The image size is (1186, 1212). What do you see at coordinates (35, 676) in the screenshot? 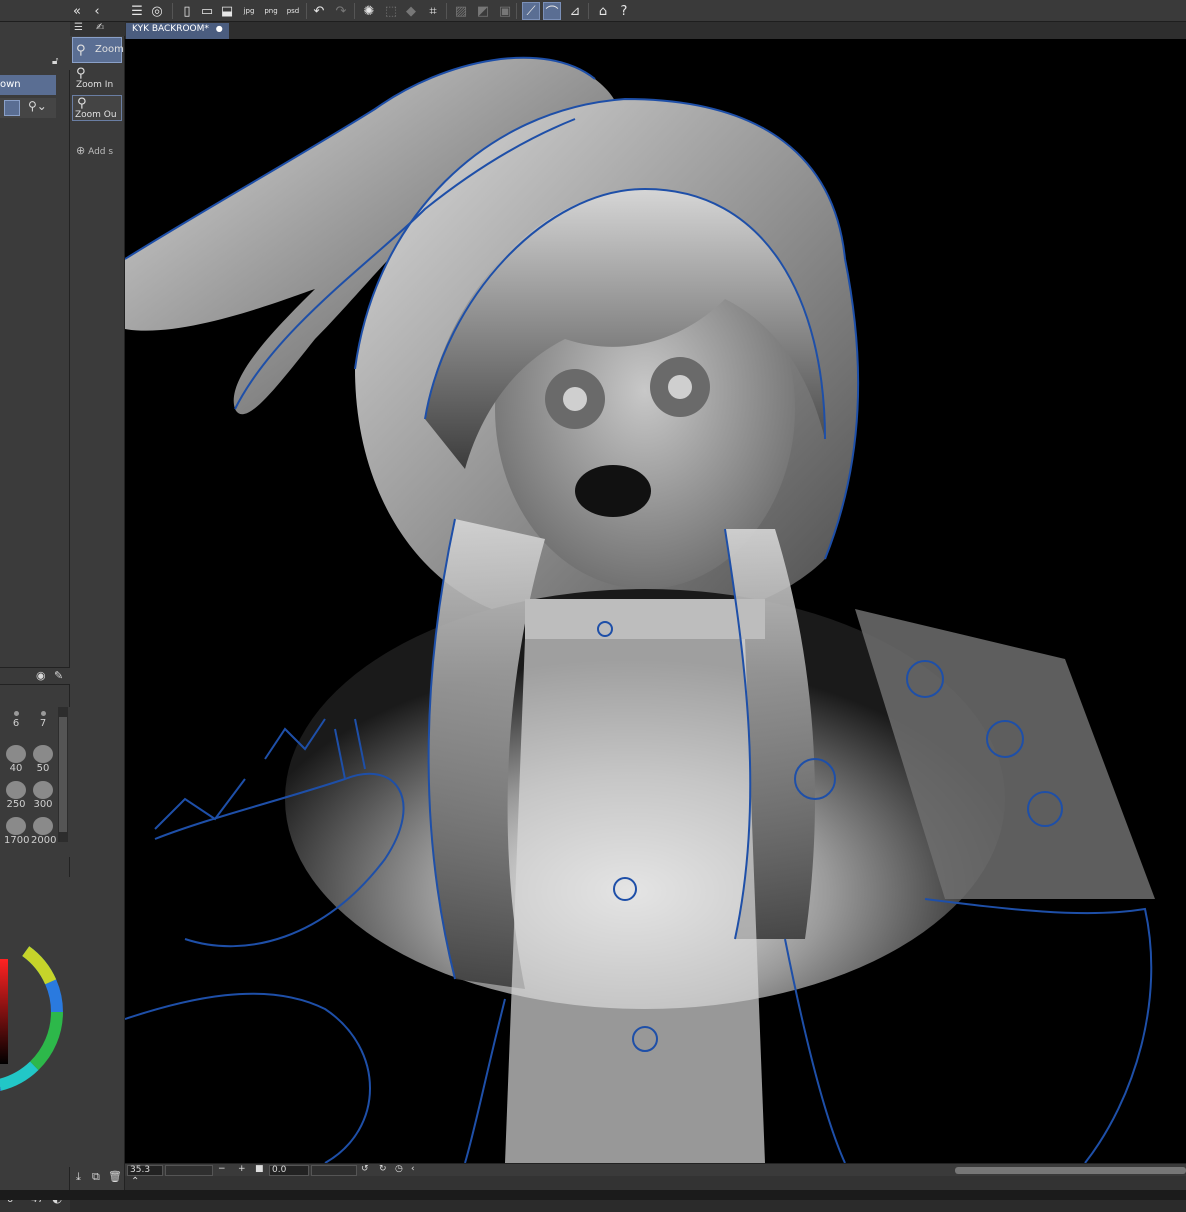
I see `panel-strip: ◉ ✎` at bounding box center [35, 676].